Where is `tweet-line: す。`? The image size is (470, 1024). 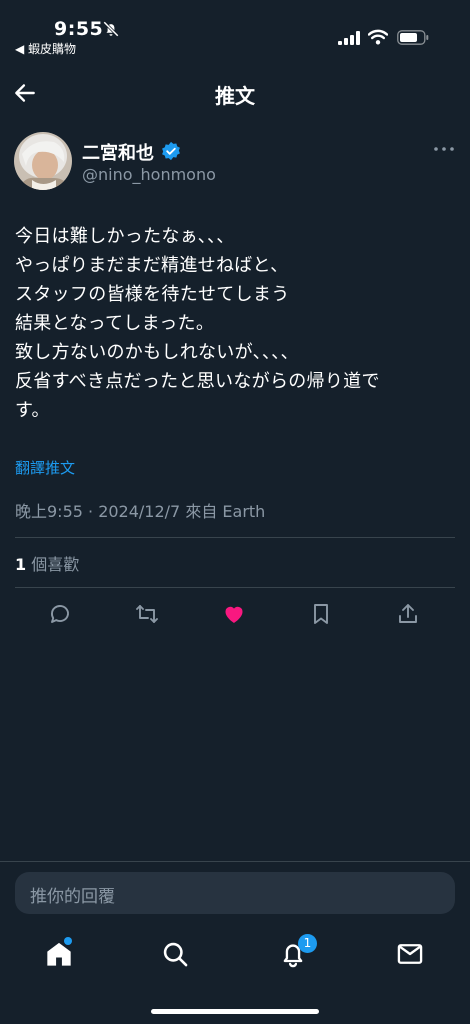 tweet-line: す。 is located at coordinates (32, 410).